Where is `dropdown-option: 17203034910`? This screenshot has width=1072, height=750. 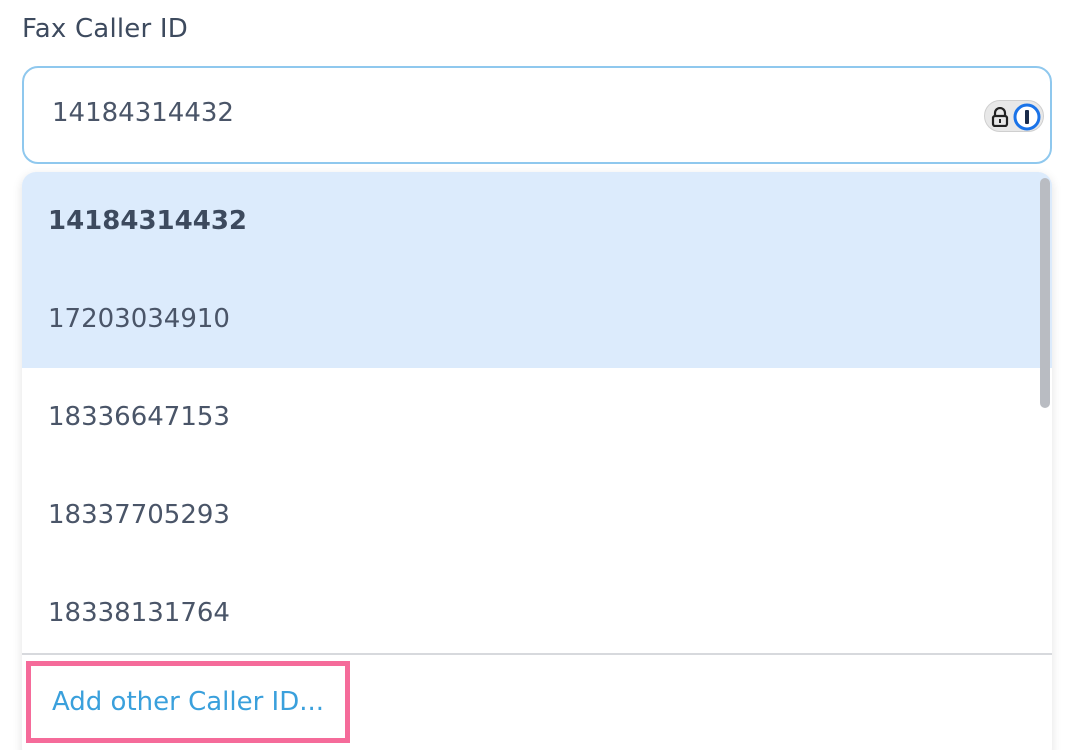 dropdown-option: 17203034910 is located at coordinates (537, 319).